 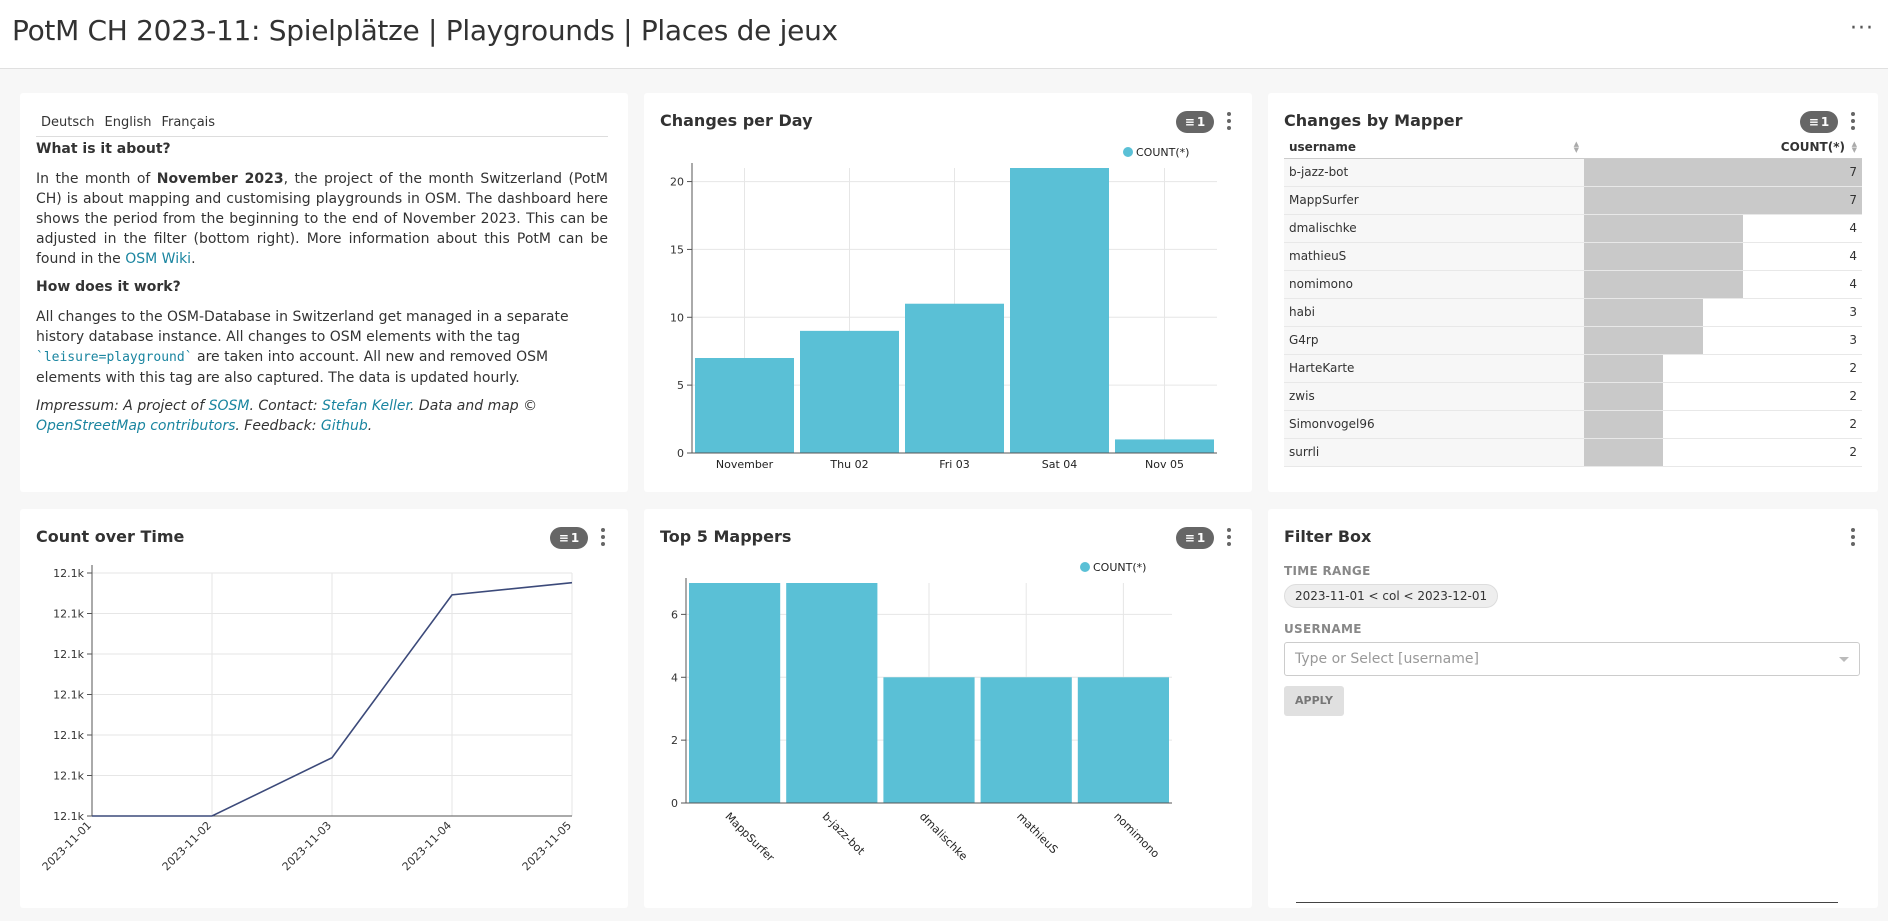 What do you see at coordinates (1037, 833) in the screenshot?
I see `x-tick-label: mathieuS` at bounding box center [1037, 833].